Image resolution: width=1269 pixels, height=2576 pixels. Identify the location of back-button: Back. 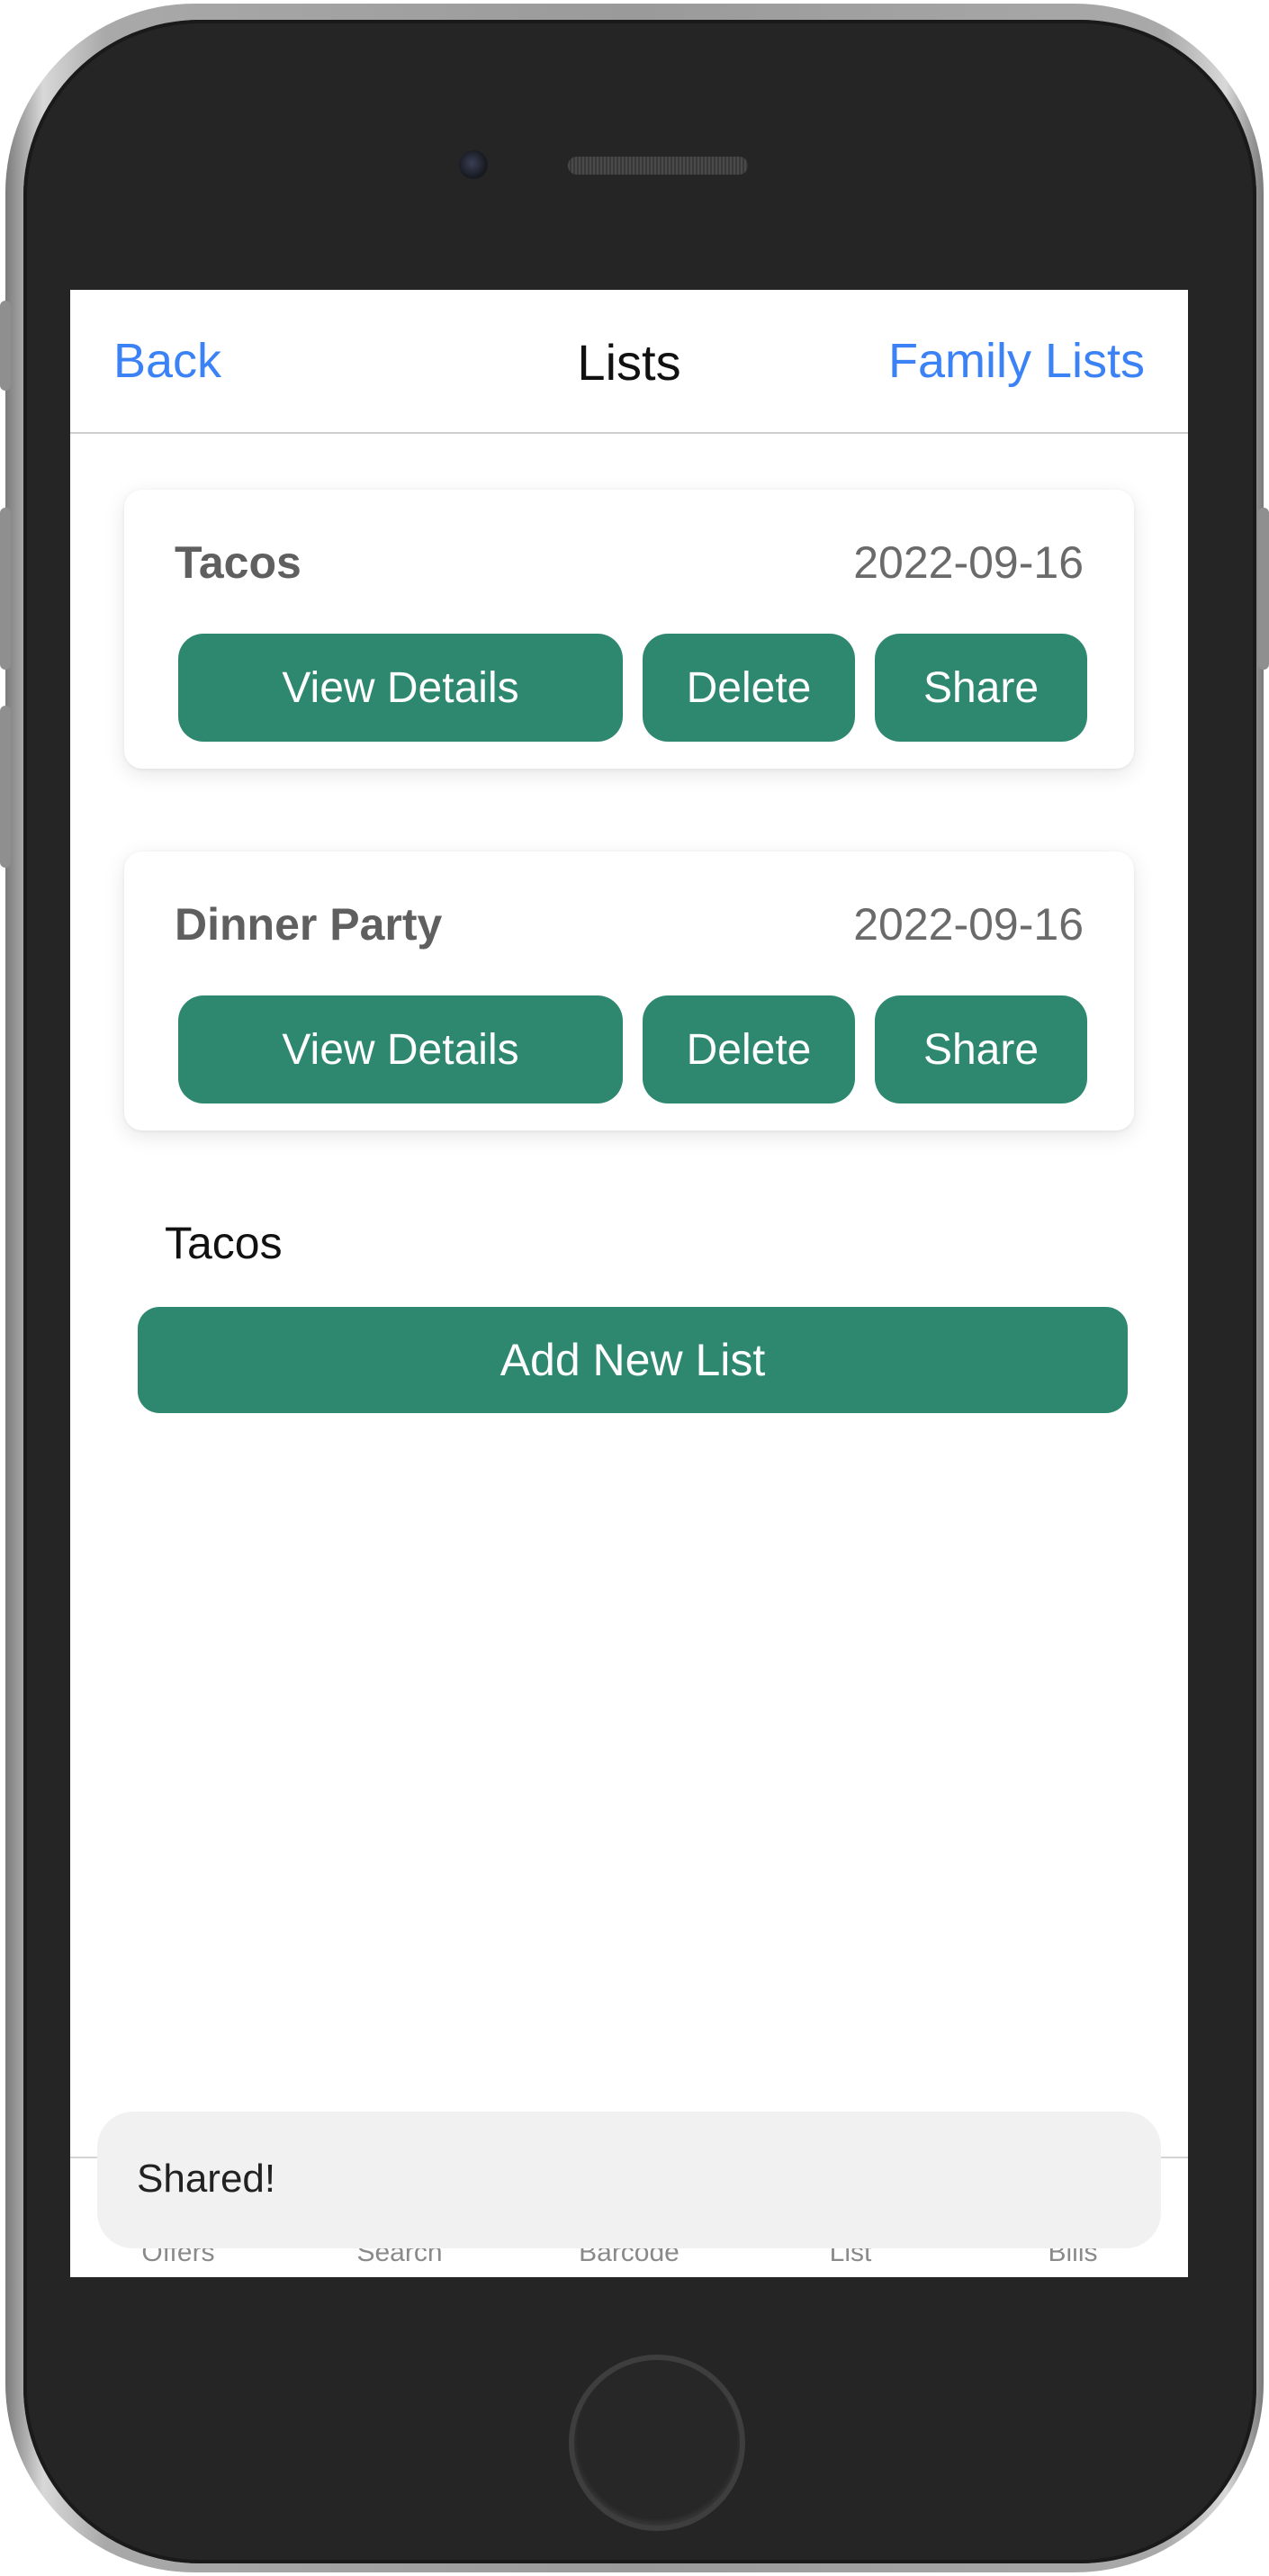
(167, 361).